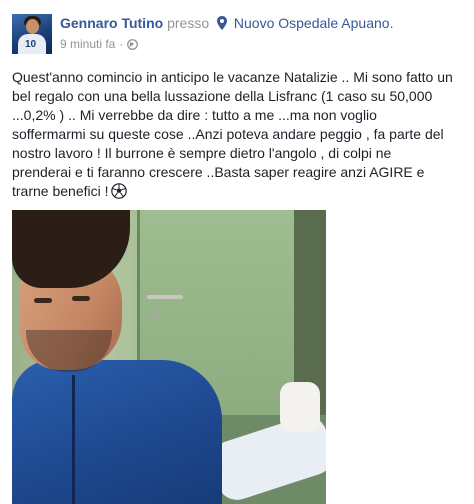 This screenshot has width=474, height=504. I want to click on post-meta: 9 minuti fa ·, so click(99, 45).